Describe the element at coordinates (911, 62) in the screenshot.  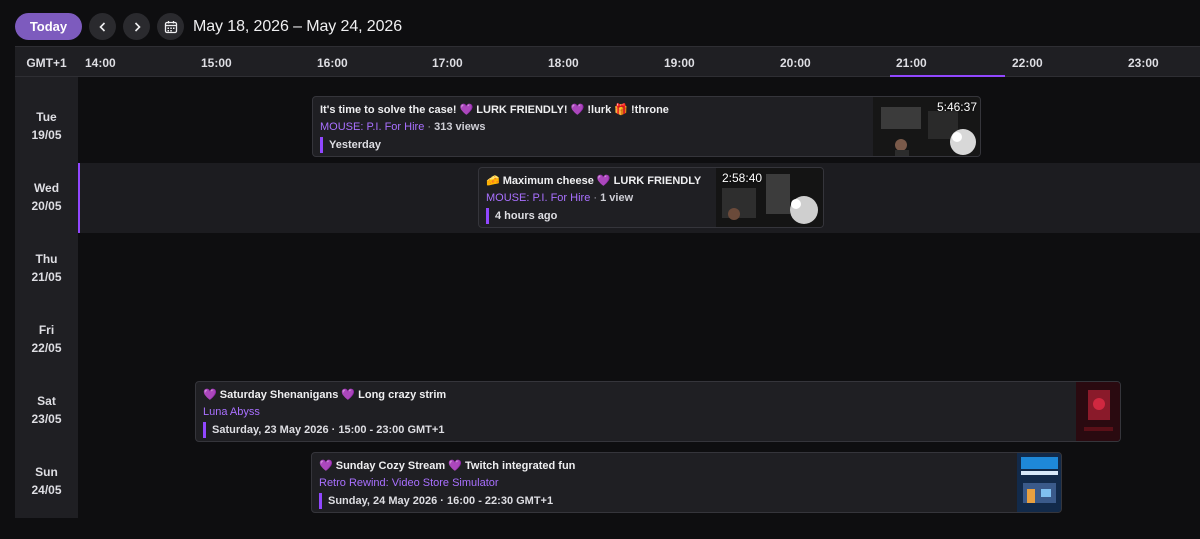
I see `hour-label-current: 21:00` at that location.